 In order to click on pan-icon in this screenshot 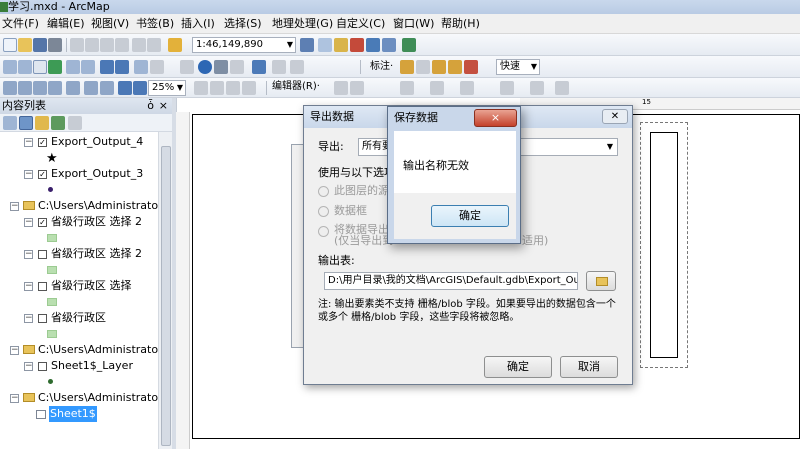, I will do `click(40, 67)`.